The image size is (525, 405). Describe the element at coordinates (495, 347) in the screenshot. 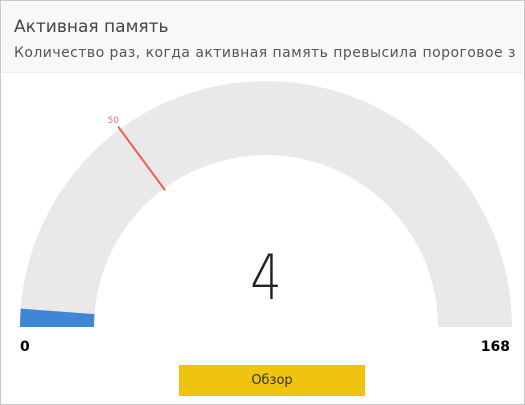

I see `gauge-max-label: 168` at that location.